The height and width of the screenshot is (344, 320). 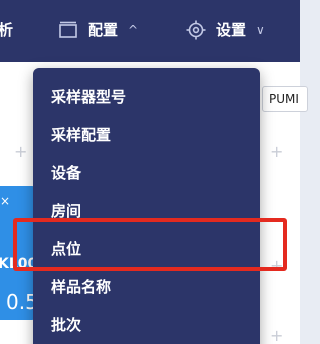 What do you see at coordinates (68, 29) in the screenshot?
I see `window-icon` at bounding box center [68, 29].